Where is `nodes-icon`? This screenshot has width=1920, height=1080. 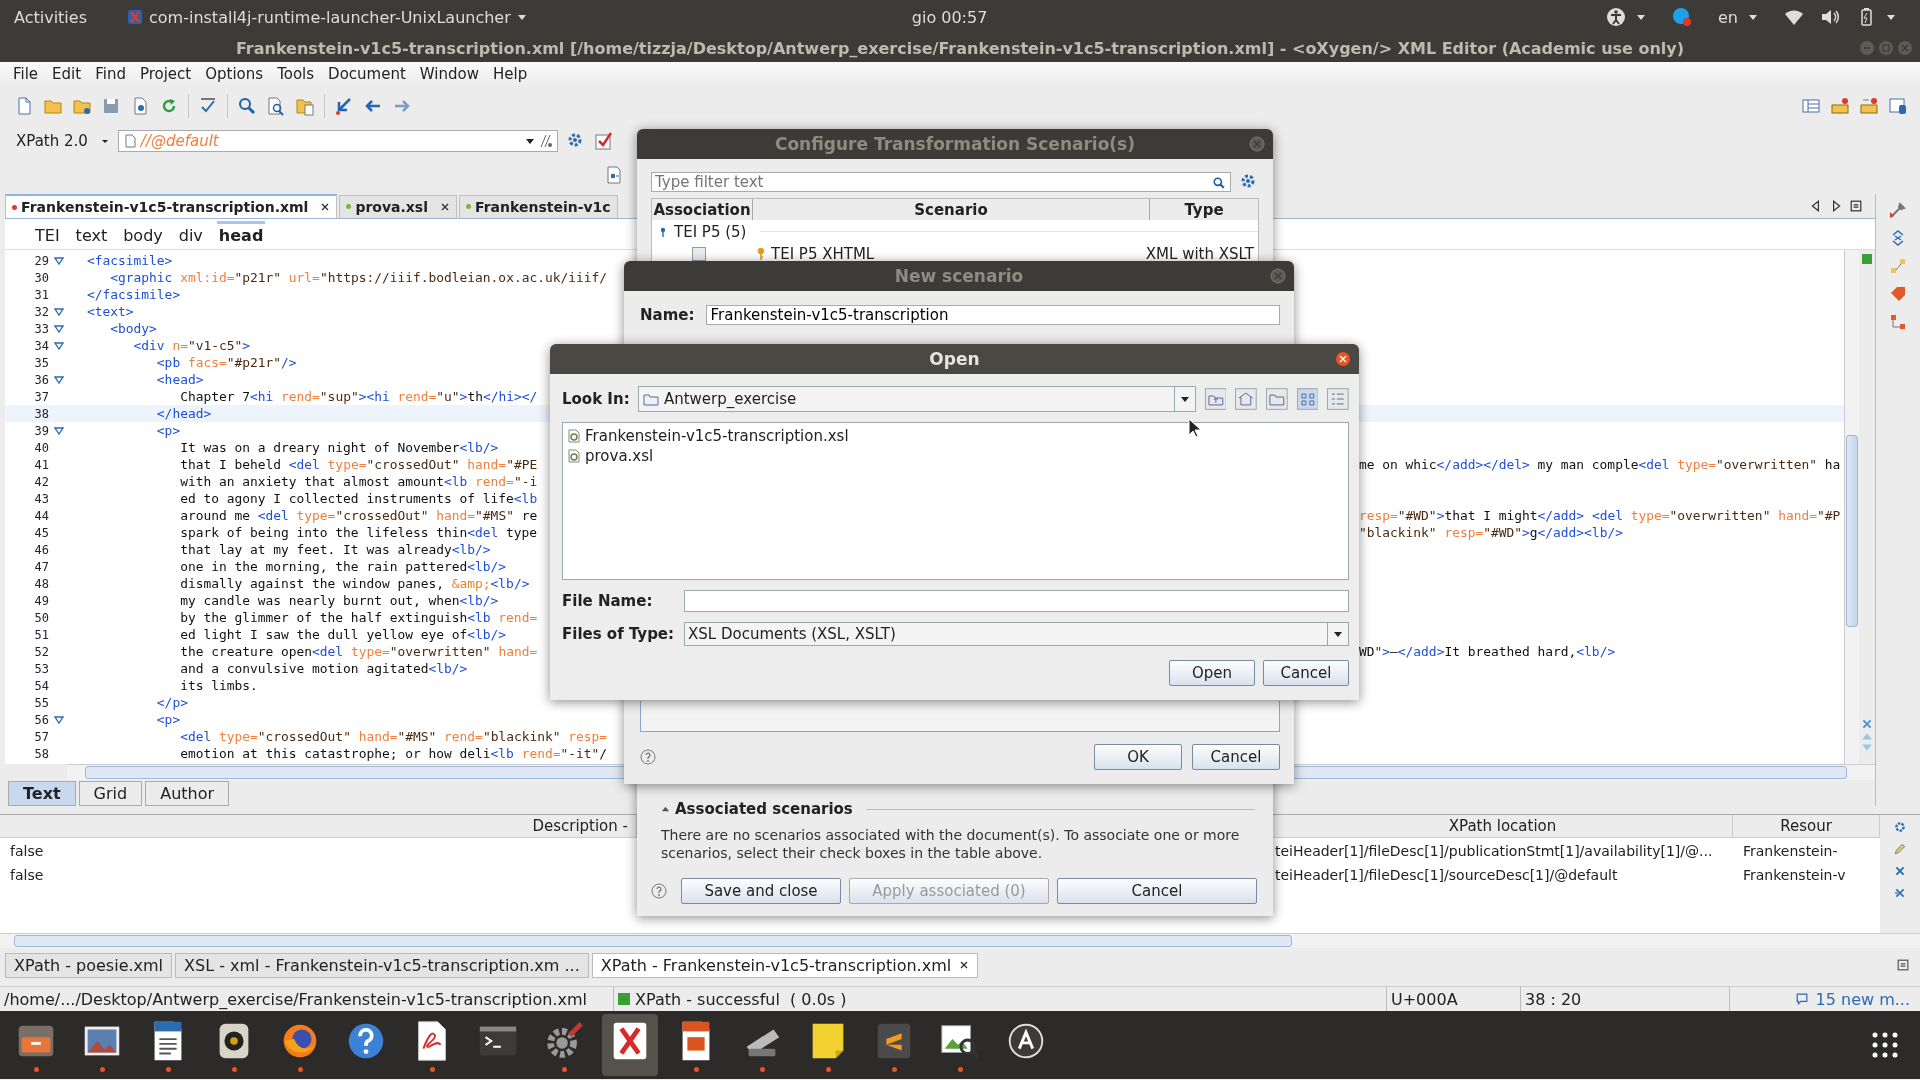
nodes-icon is located at coordinates (1898, 266).